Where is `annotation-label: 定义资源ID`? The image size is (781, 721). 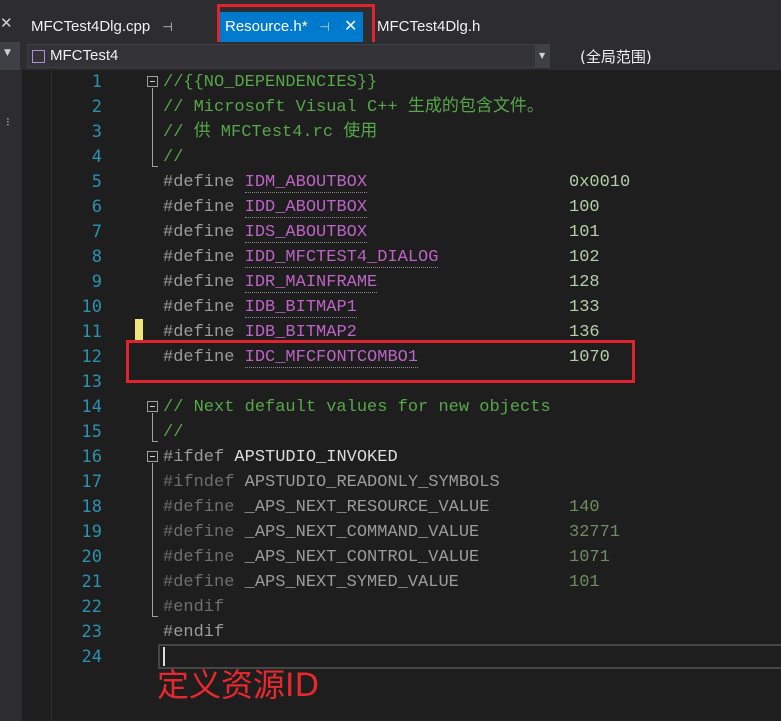
annotation-label: 定义资源ID is located at coordinates (238, 685).